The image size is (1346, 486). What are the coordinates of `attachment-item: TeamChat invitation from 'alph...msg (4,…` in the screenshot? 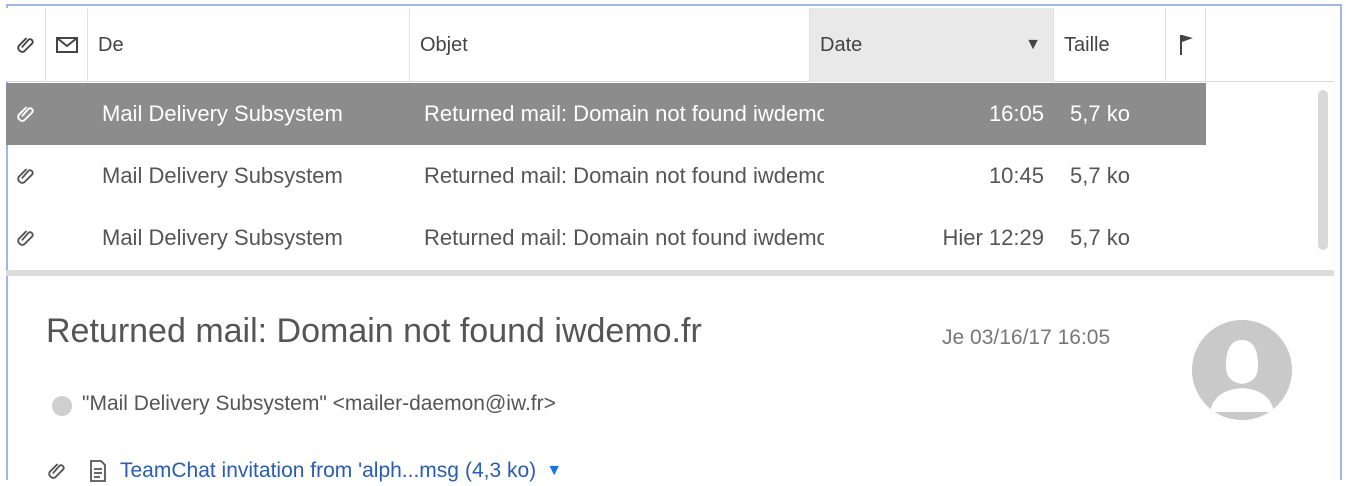 It's located at (304, 471).